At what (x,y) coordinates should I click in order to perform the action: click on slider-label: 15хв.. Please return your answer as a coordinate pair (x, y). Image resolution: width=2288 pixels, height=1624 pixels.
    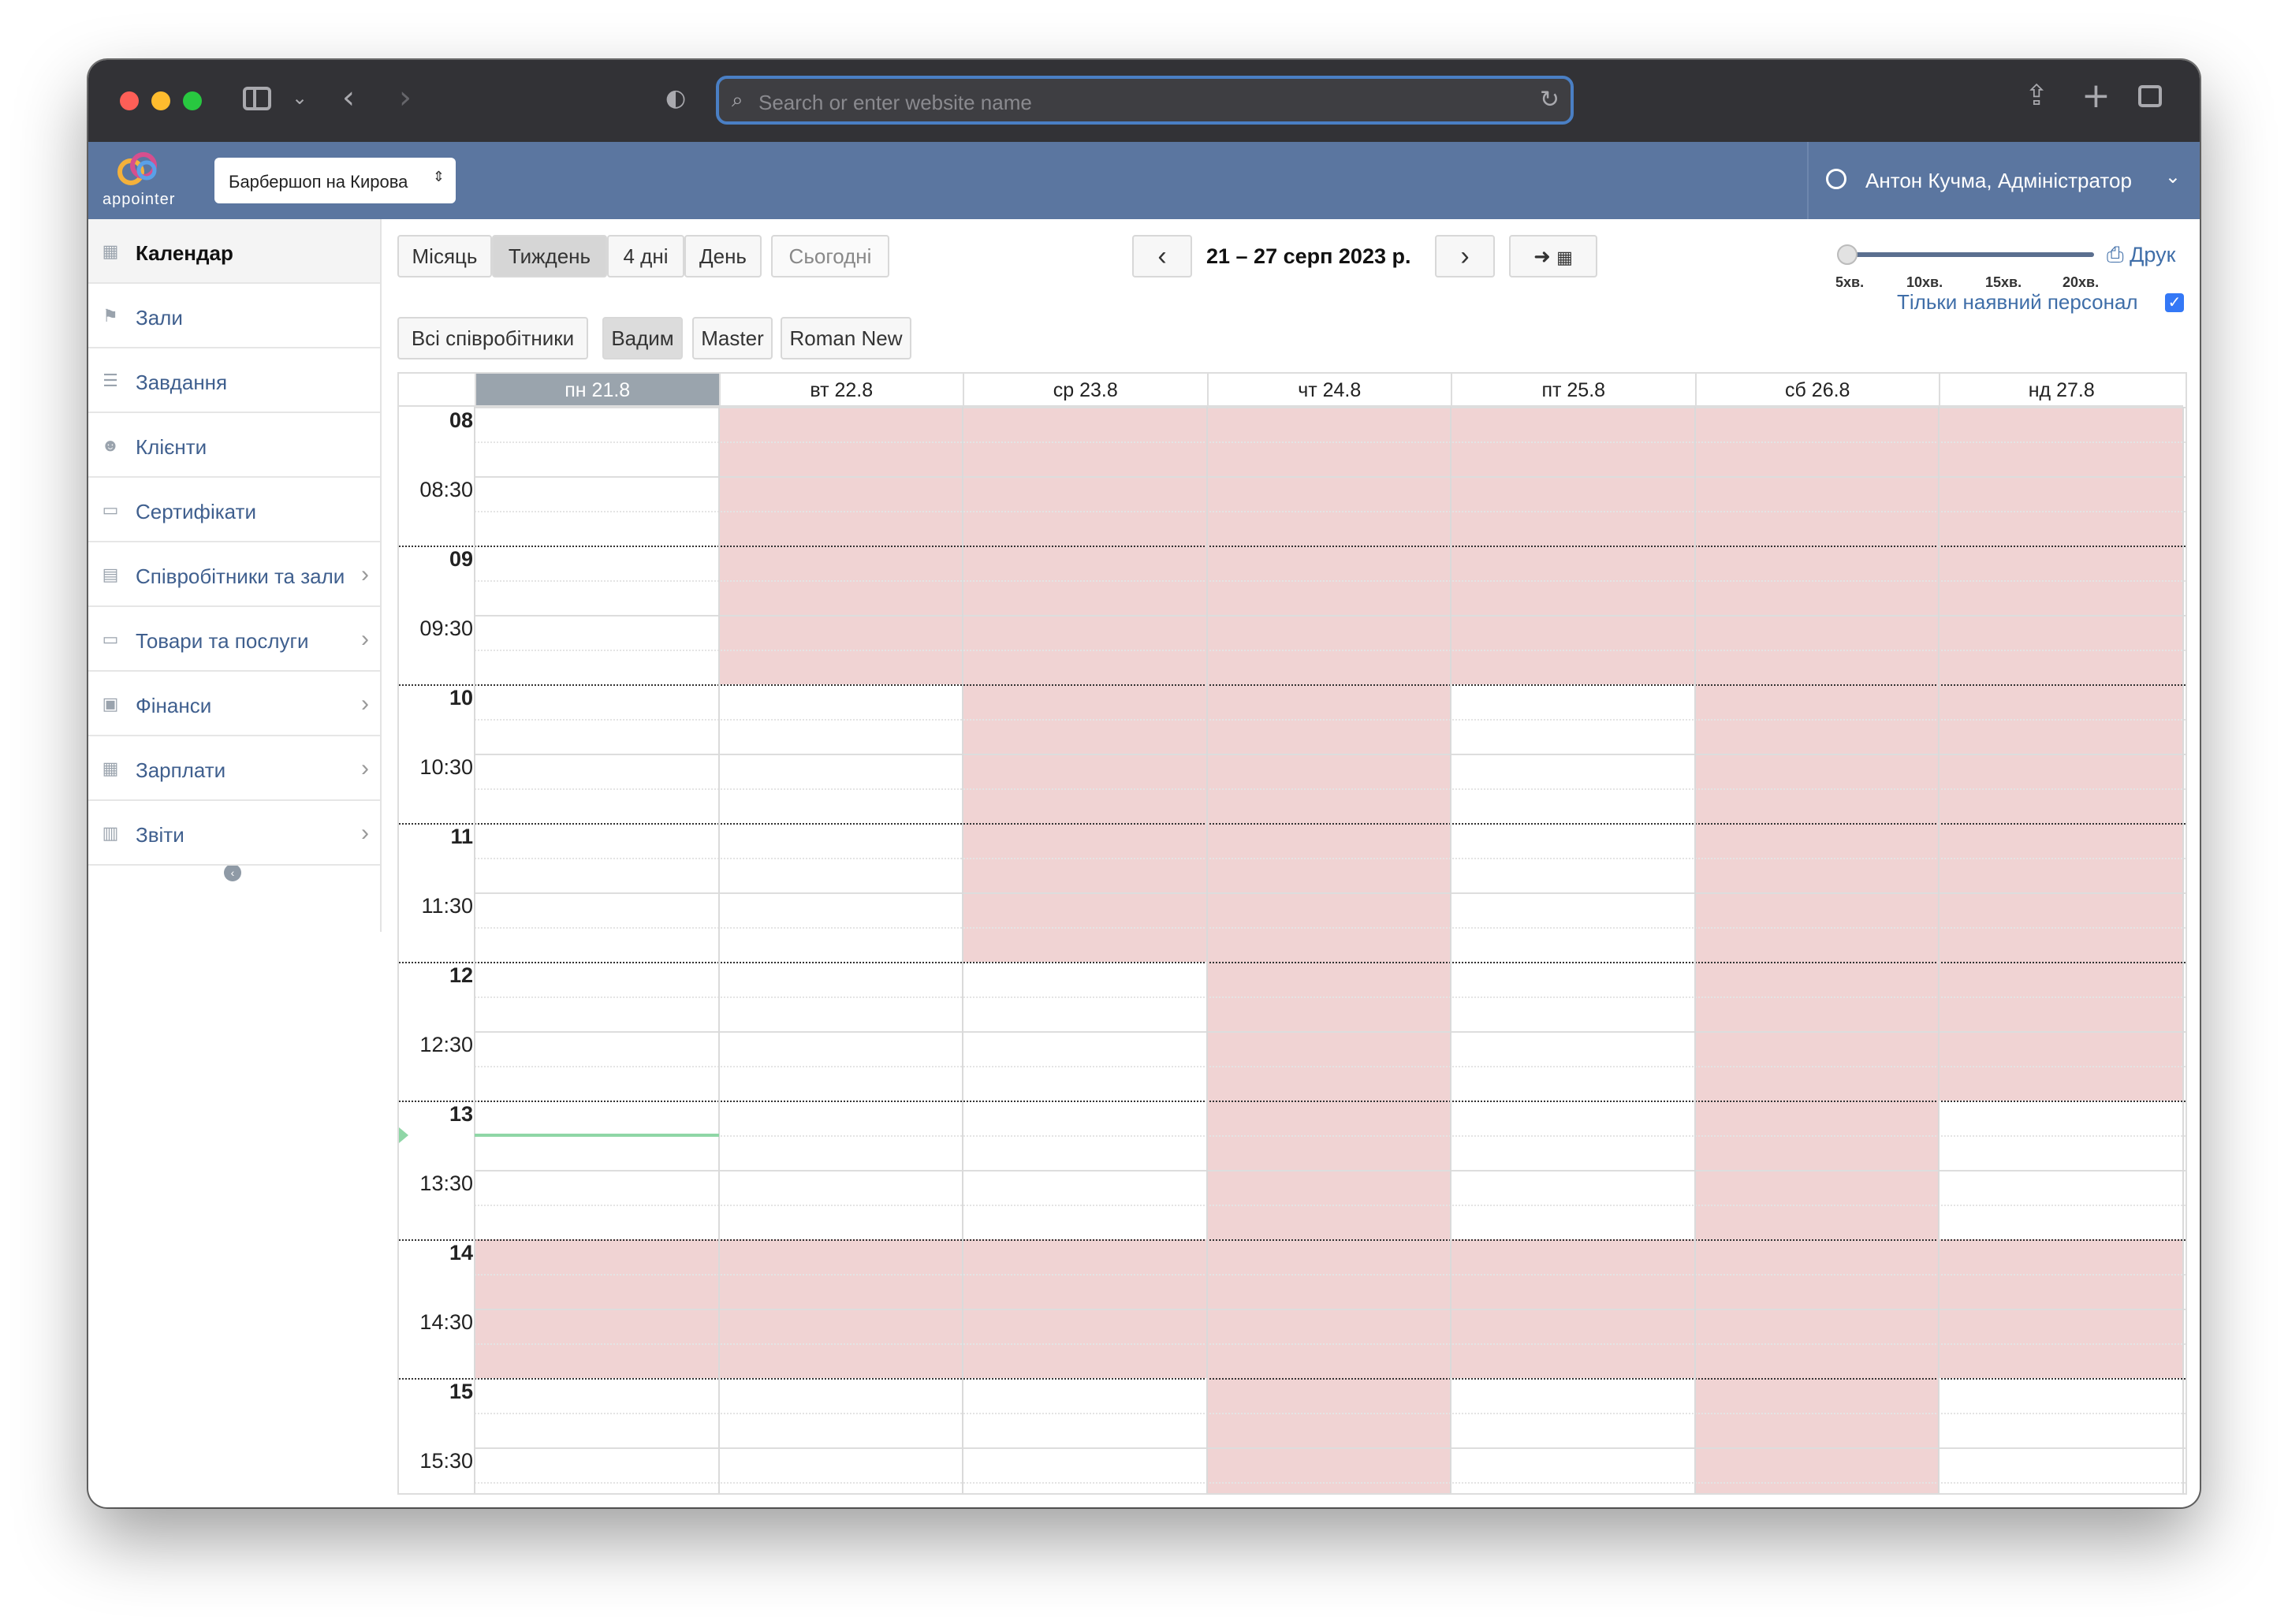
    Looking at the image, I should click on (2004, 282).